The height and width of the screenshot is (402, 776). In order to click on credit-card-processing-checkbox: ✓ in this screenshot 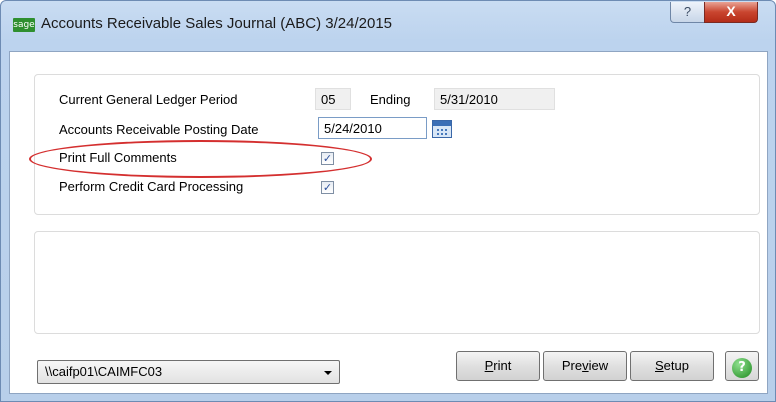, I will do `click(327, 187)`.